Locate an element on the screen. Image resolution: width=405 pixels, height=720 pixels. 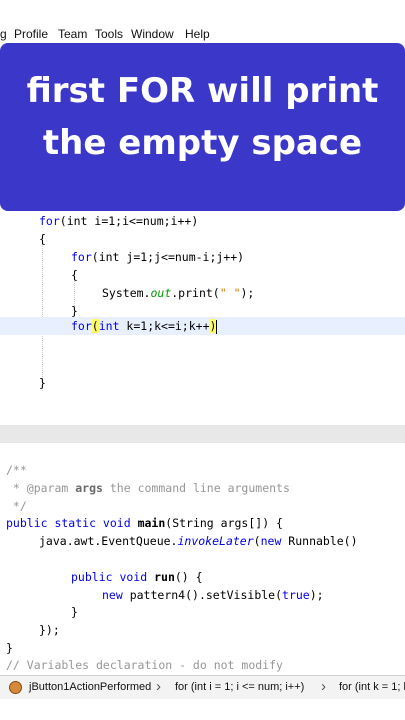
method-name: run is located at coordinates (164, 577).